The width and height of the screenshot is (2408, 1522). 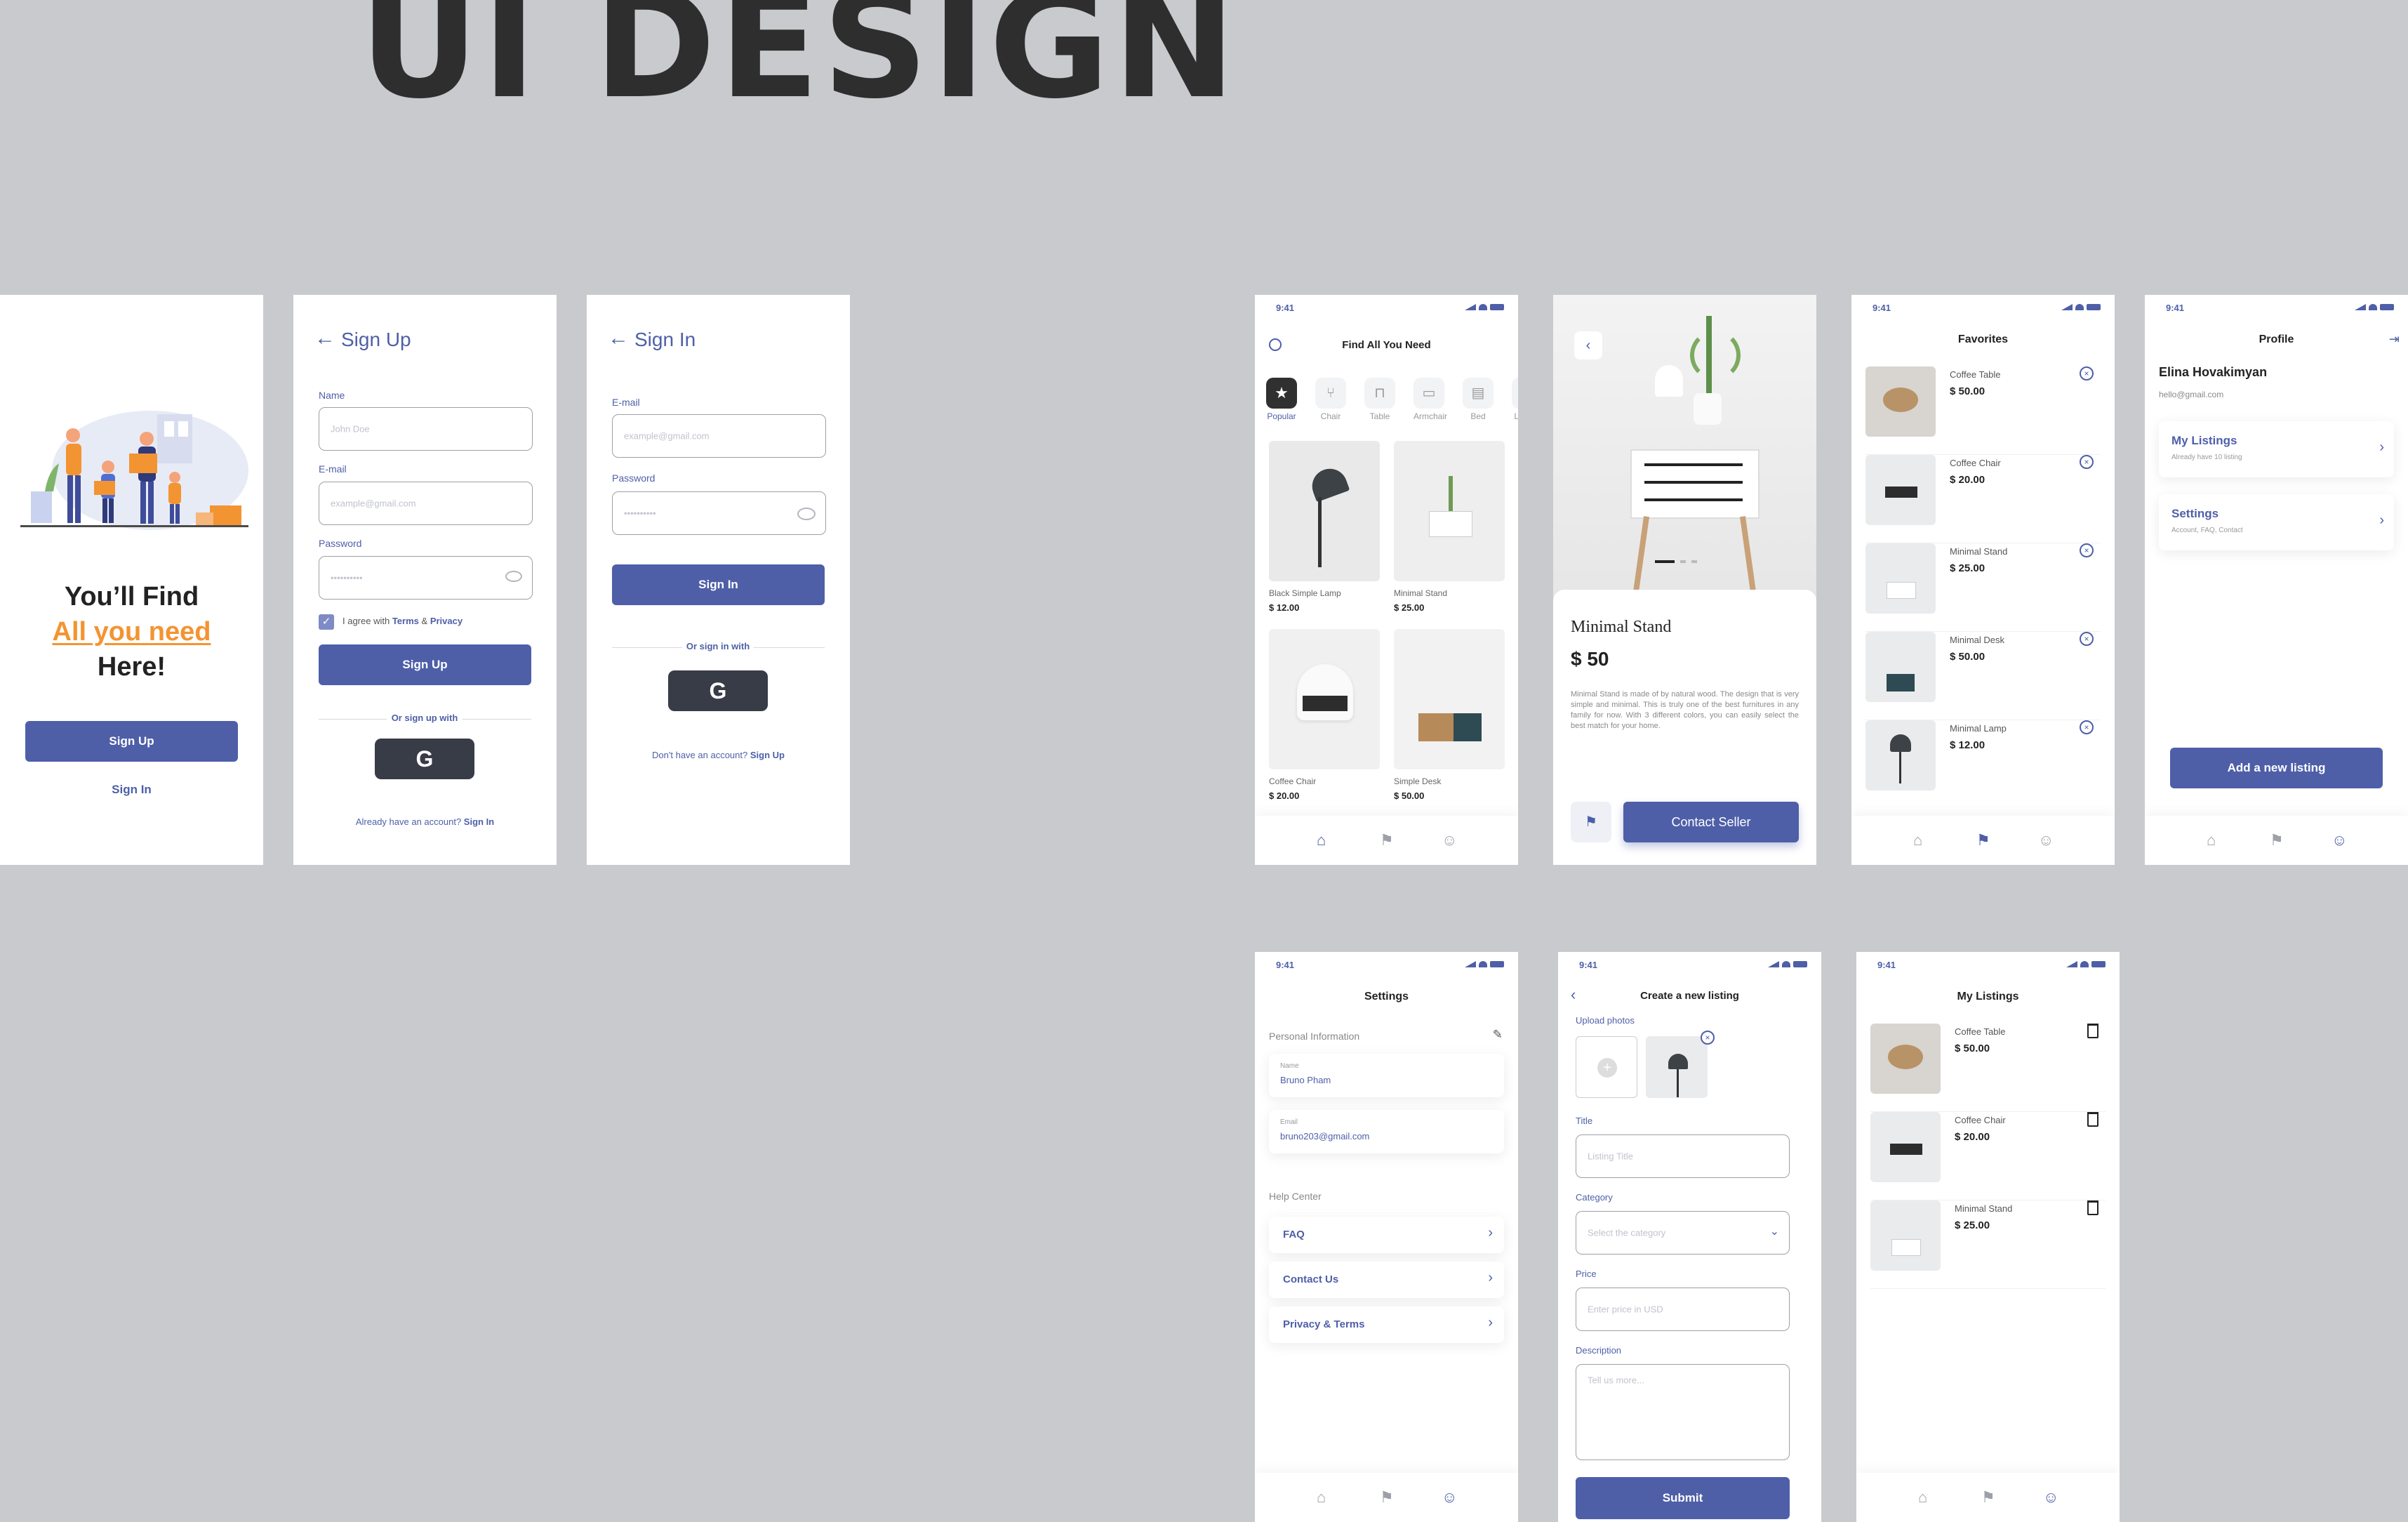 I want to click on title-input: Listing Title, so click(x=1683, y=1156).